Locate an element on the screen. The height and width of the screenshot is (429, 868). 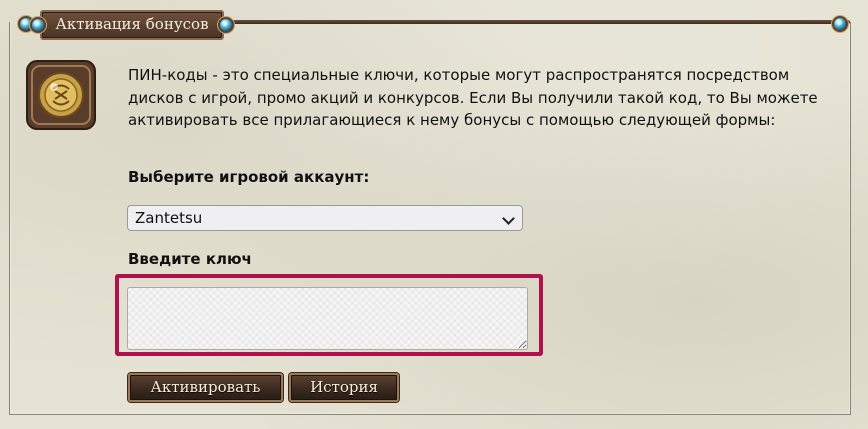
title-right-gem-icon is located at coordinates (226, 25).